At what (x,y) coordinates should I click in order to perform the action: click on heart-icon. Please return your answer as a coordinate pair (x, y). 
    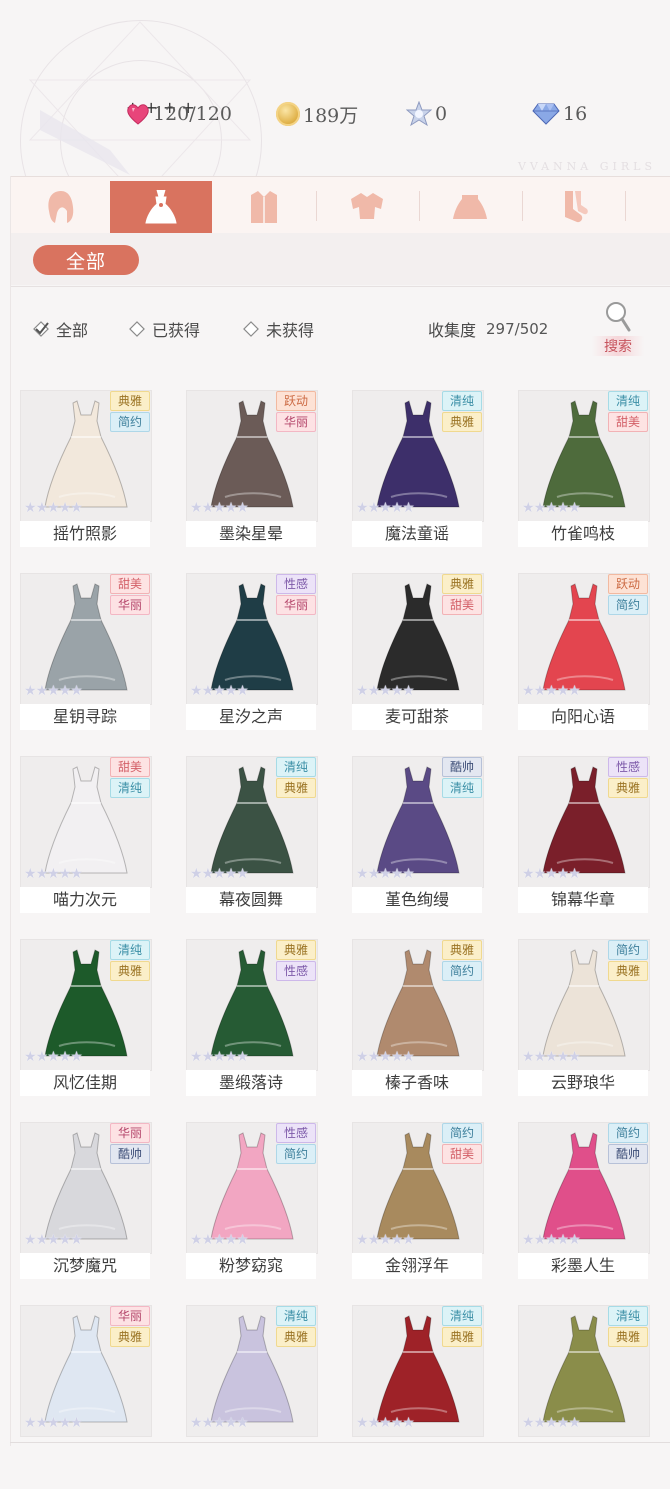
    Looking at the image, I should click on (138, 114).